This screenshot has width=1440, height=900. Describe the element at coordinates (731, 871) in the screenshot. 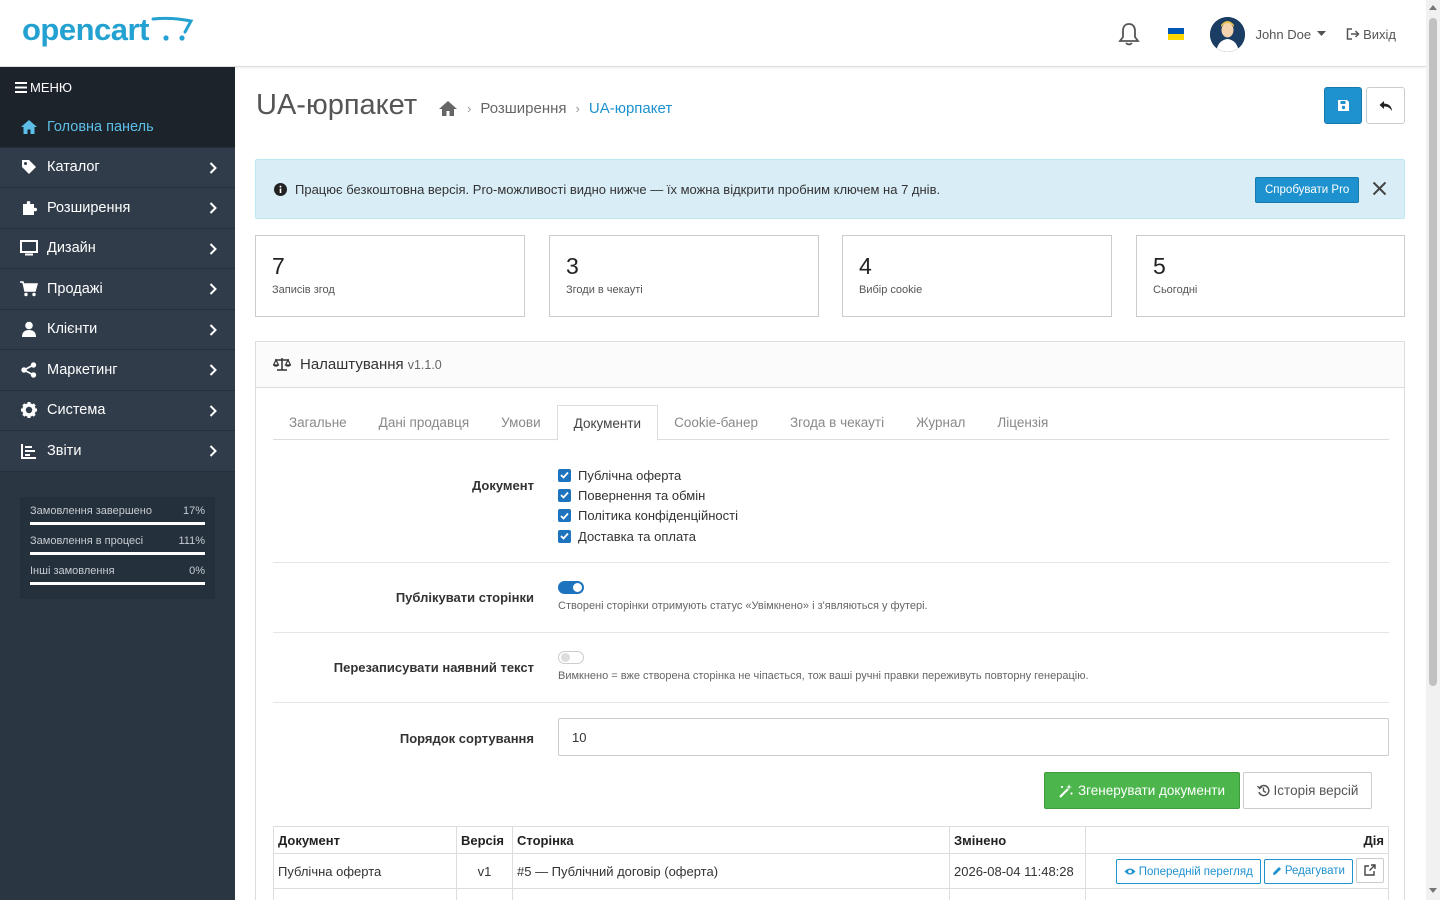

I see `cell-page: #5 — Публічний договір (оферта)` at that location.